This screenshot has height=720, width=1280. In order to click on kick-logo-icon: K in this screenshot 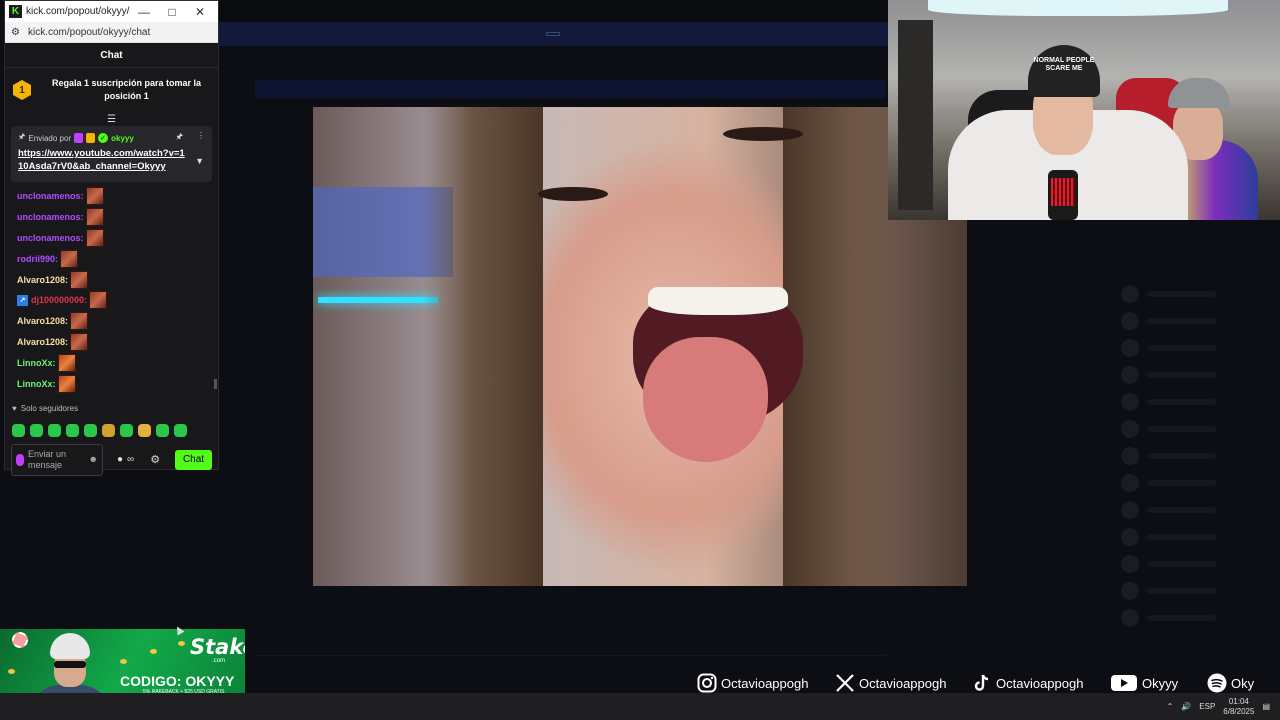, I will do `click(15, 11)`.